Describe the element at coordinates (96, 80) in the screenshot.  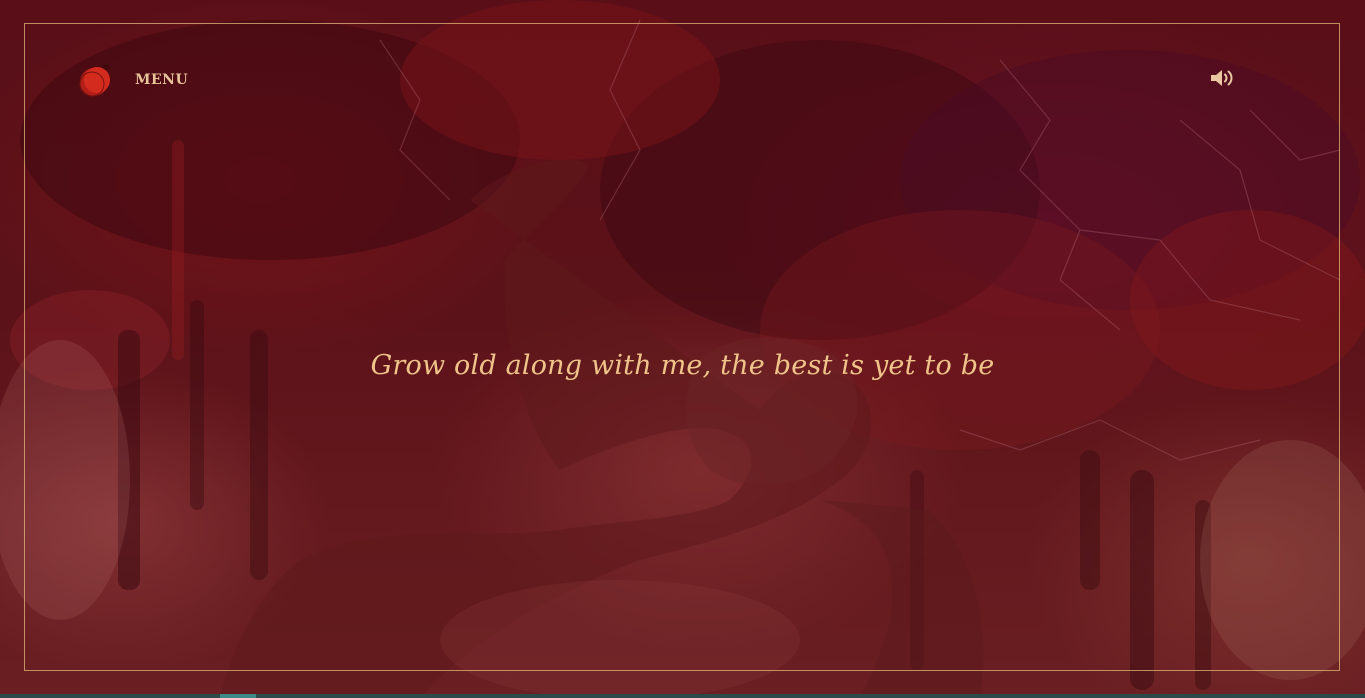
I see `pomegranate-logo-icon` at that location.